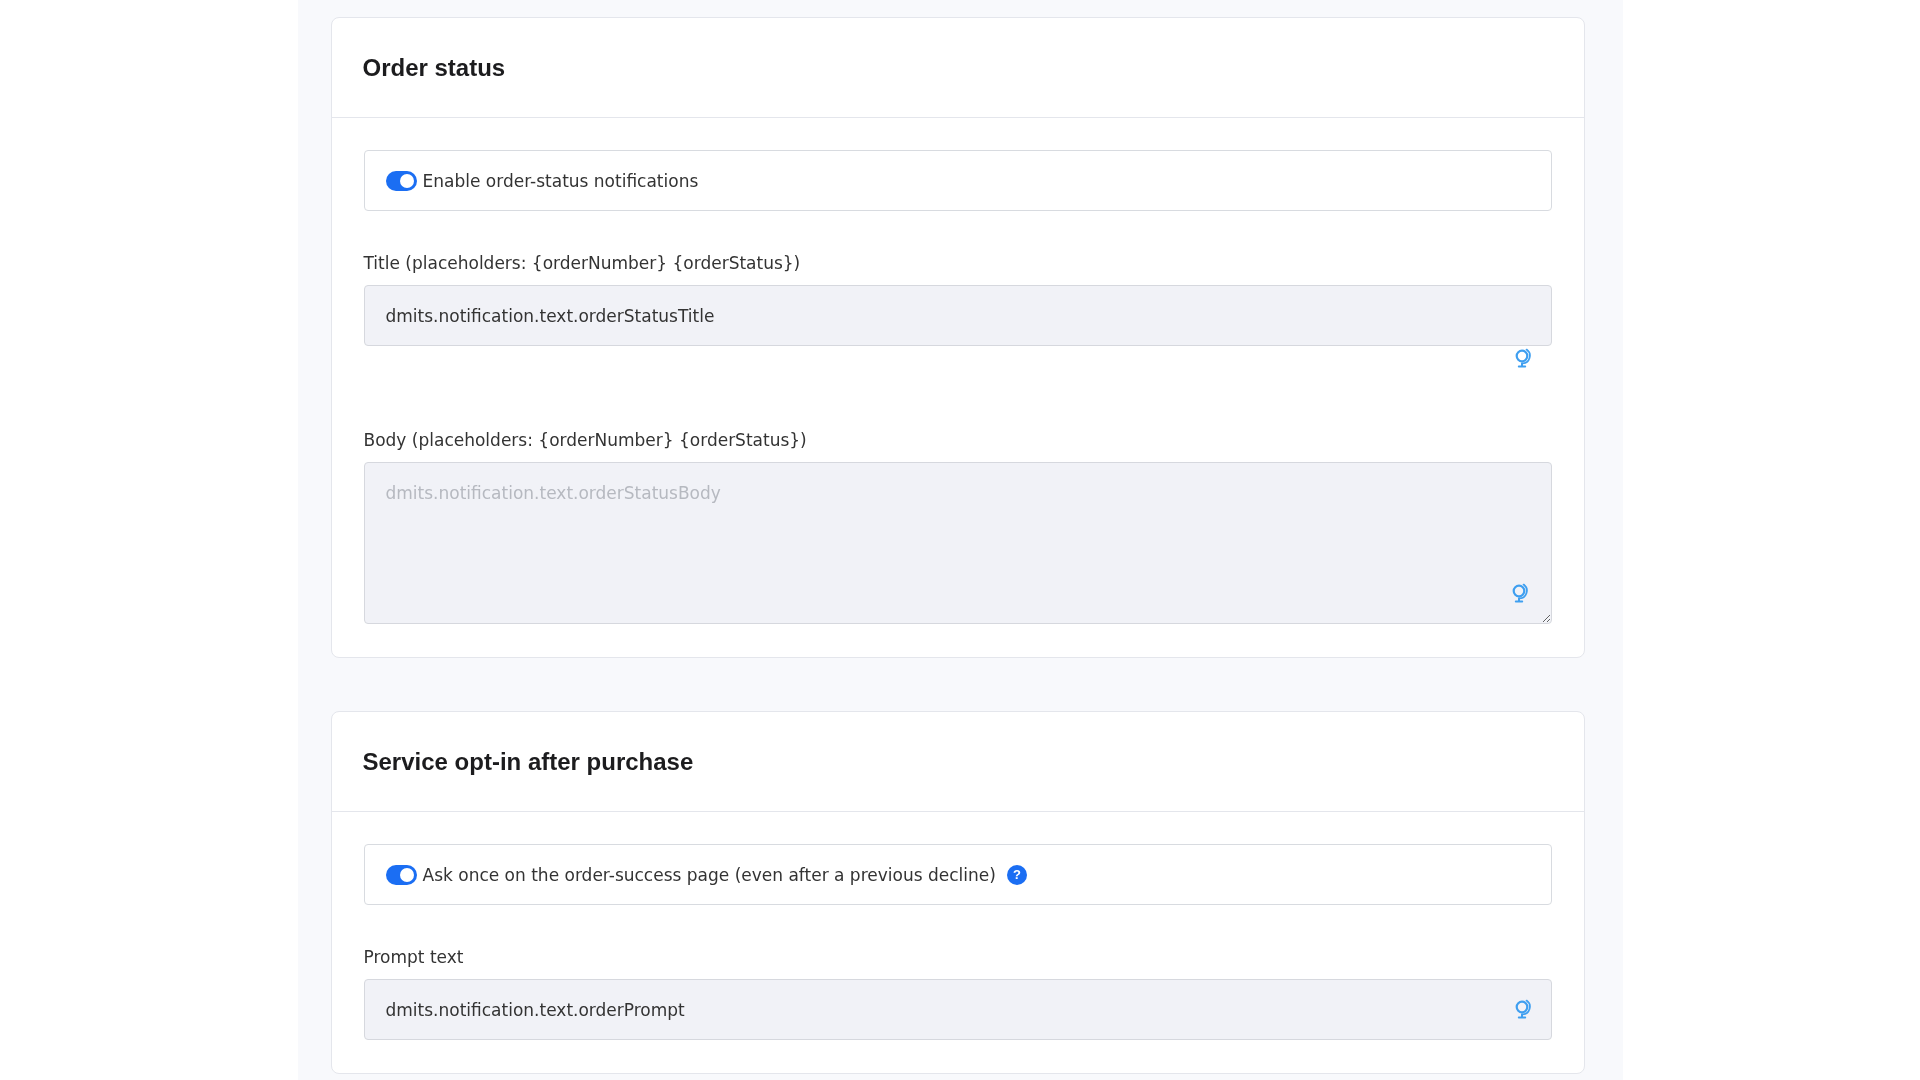 This screenshot has height=1080, width=1920. Describe the element at coordinates (585, 440) in the screenshot. I see `field-label: Body (placeholders: {orderNumber} {orderStatus})` at that location.